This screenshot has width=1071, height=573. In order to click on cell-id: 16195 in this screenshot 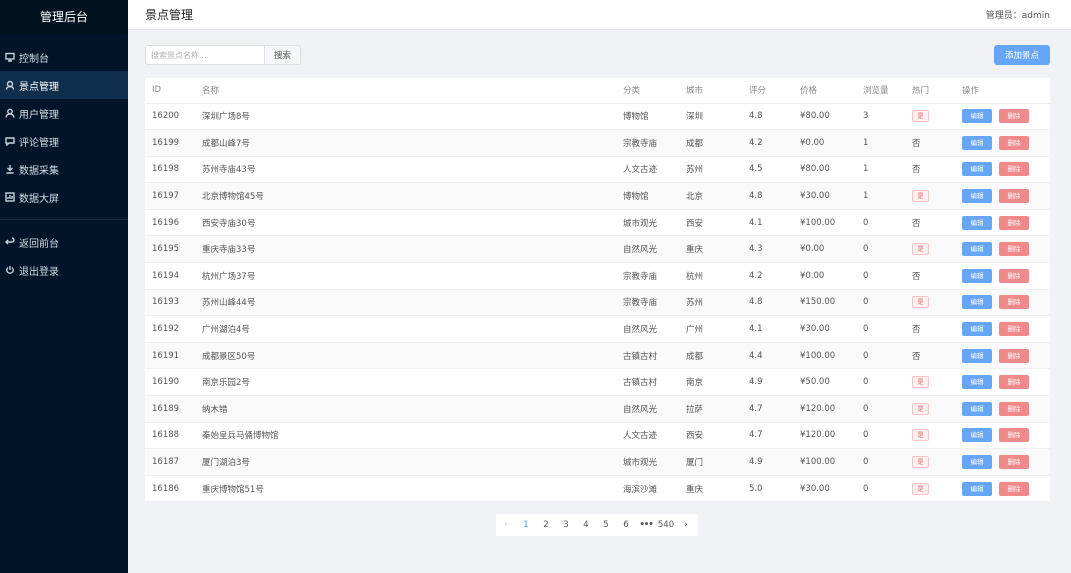, I will do `click(166, 249)`.